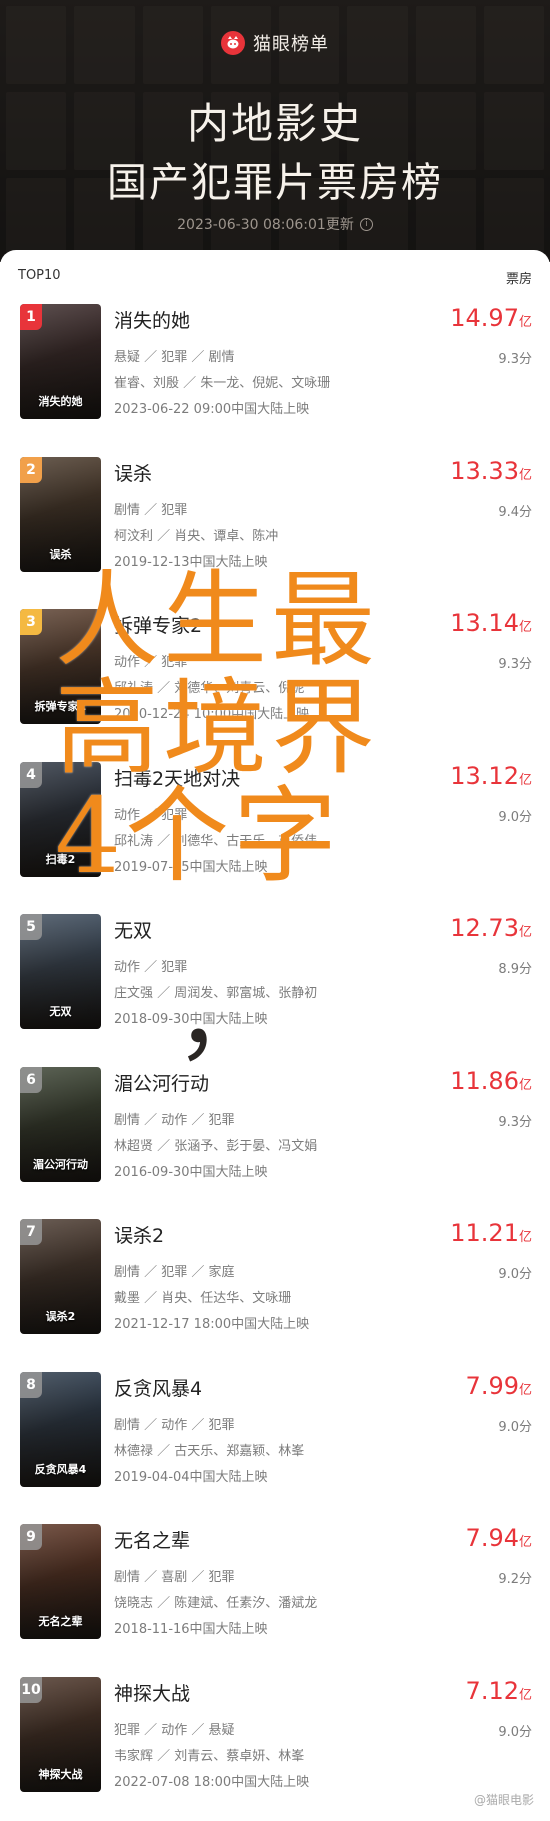  Describe the element at coordinates (275, 836) in the screenshot. I see `overlay-line-3: 4个字` at that location.